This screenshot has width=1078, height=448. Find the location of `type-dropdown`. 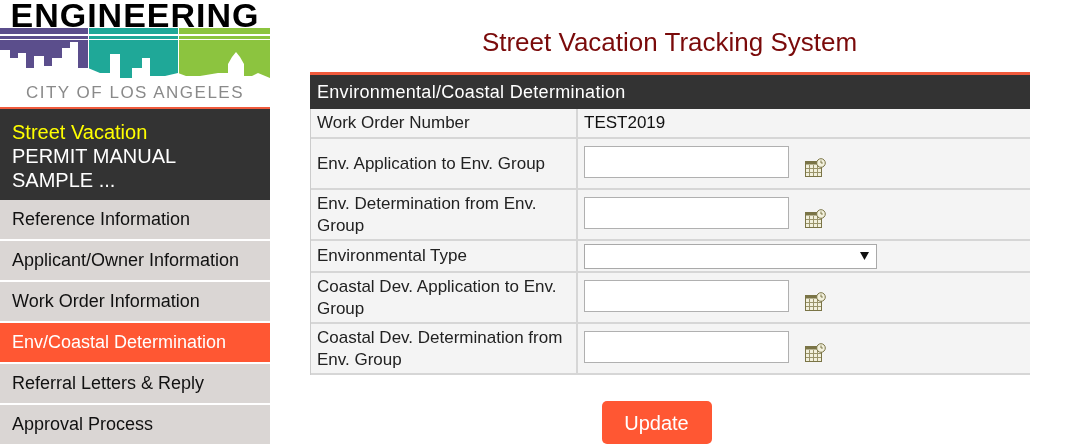

type-dropdown is located at coordinates (730, 256).